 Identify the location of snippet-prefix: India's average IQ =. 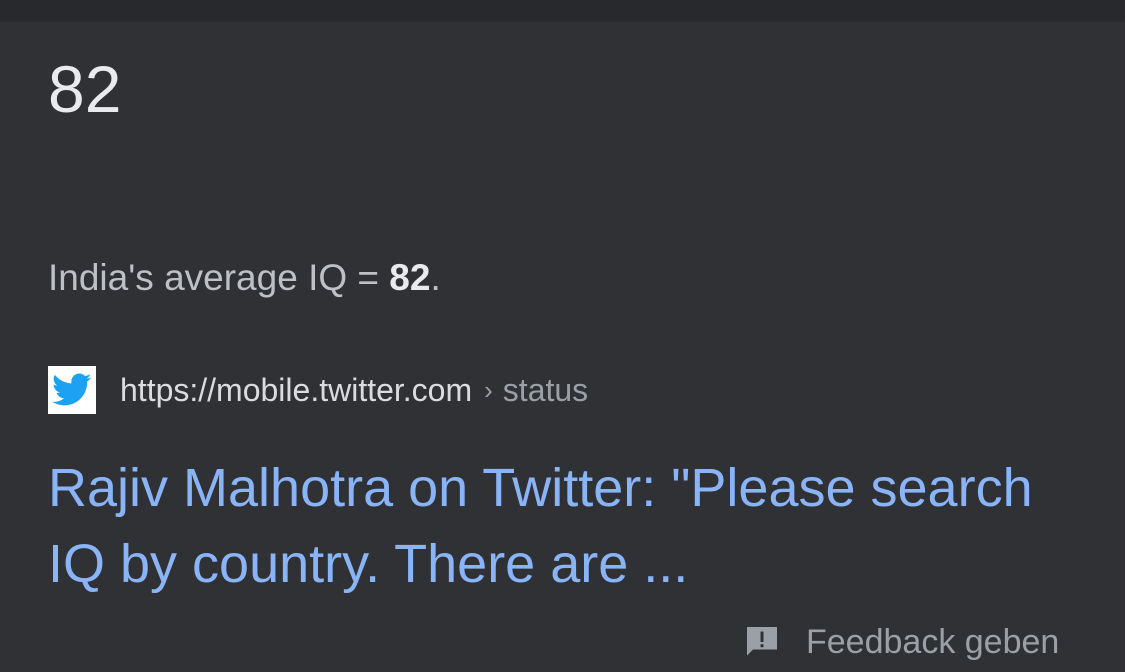
(219, 277).